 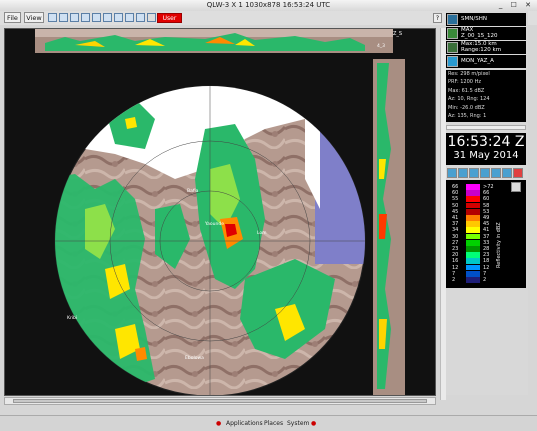 What do you see at coordinates (485, 173) in the screenshot?
I see `step-forward-icon` at bounding box center [485, 173].